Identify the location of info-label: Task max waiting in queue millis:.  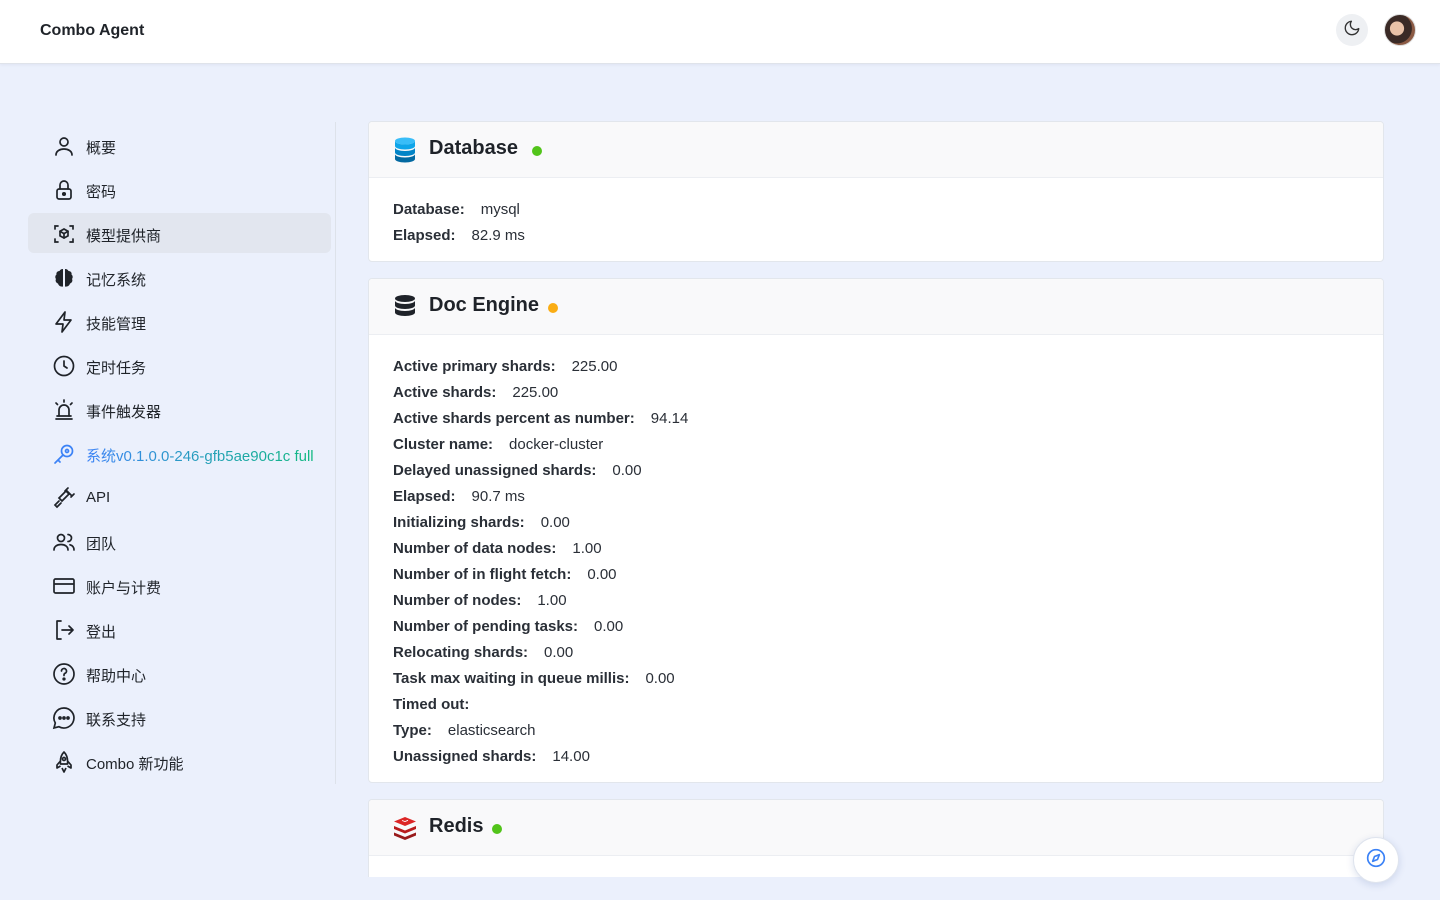
(511, 678).